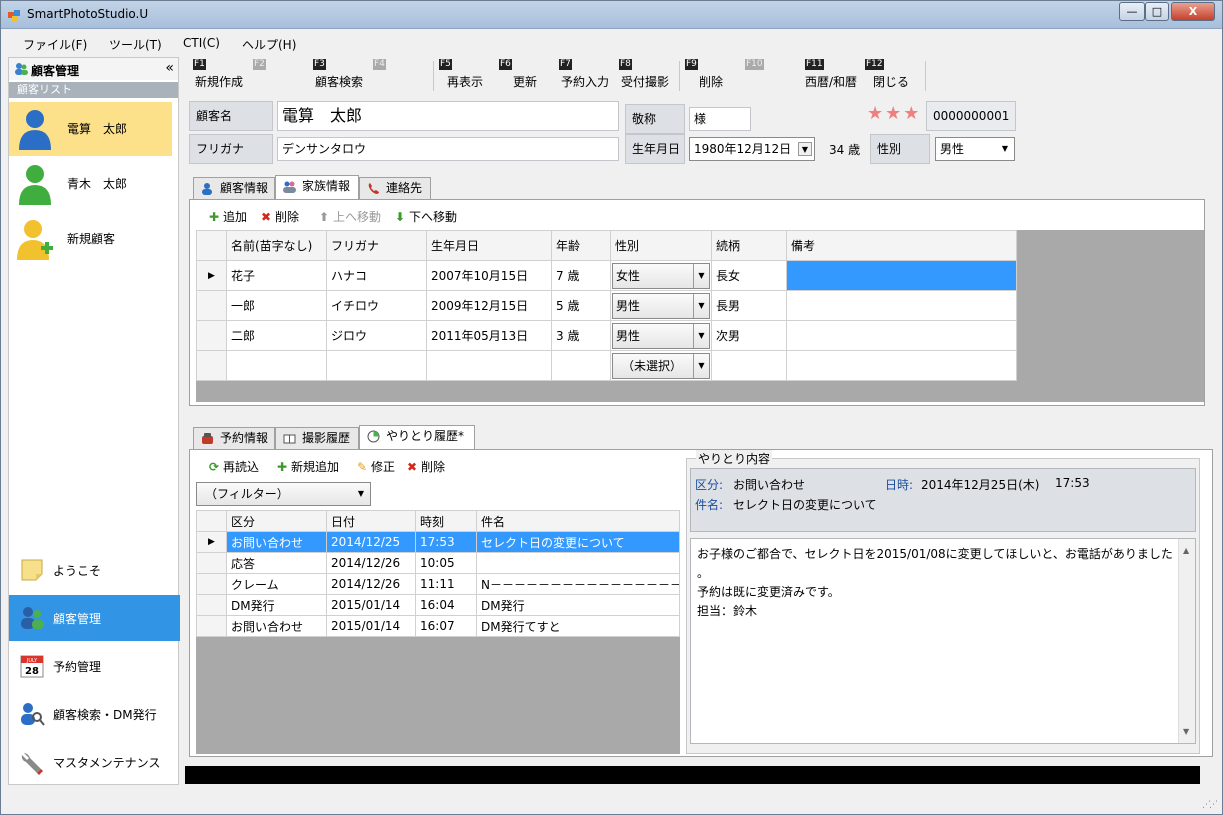  What do you see at coordinates (581, 245) in the screenshot?
I see `column-header: 年齢` at bounding box center [581, 245].